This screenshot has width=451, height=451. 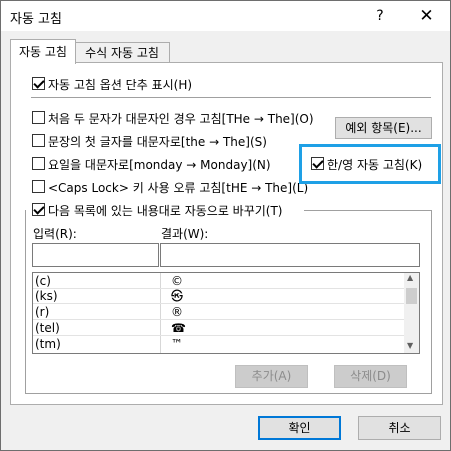 What do you see at coordinates (38, 117) in the screenshot?
I see `two-initial-caps-checkbox` at bounding box center [38, 117].